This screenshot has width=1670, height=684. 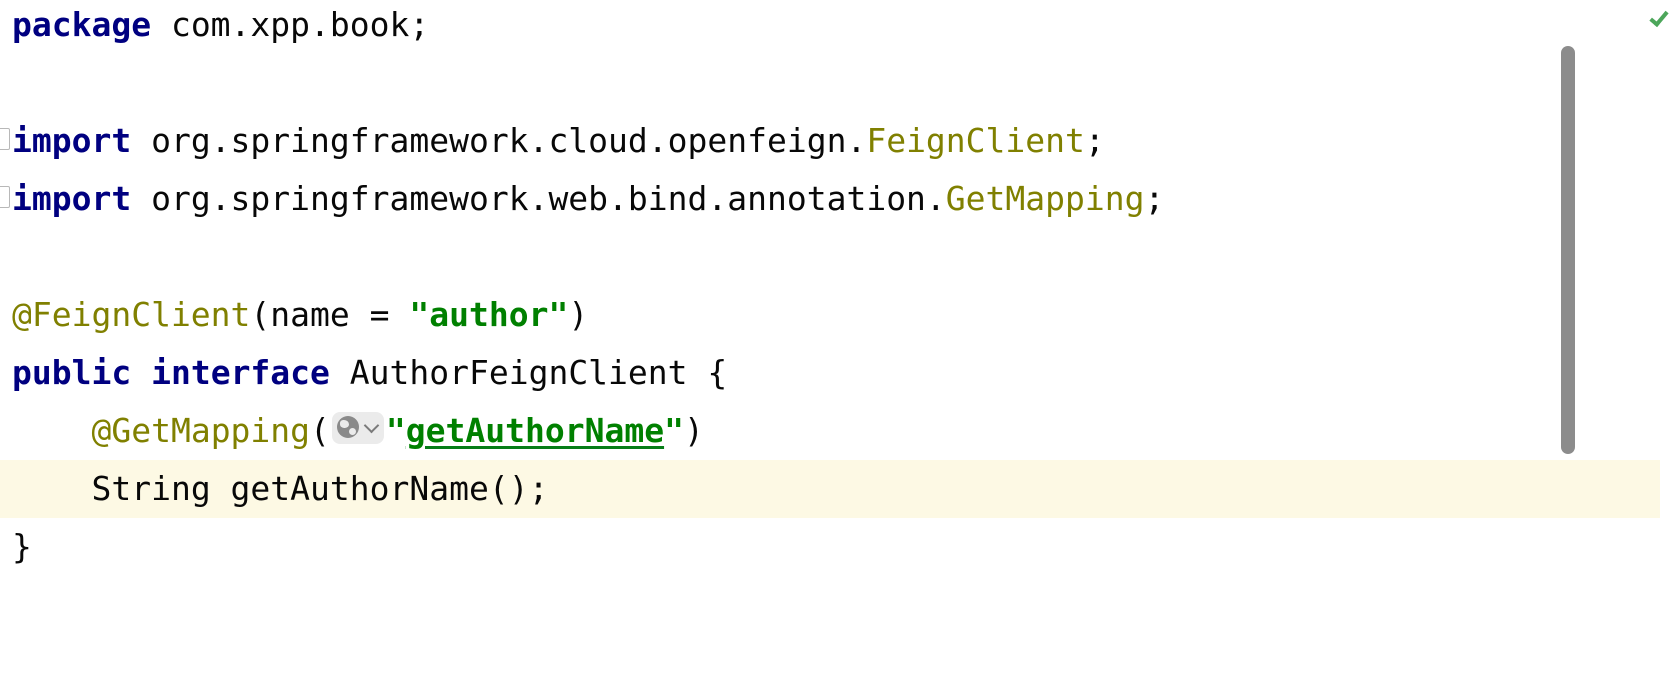 What do you see at coordinates (290, 24) in the screenshot?
I see `package-name: com.xpp.book;` at bounding box center [290, 24].